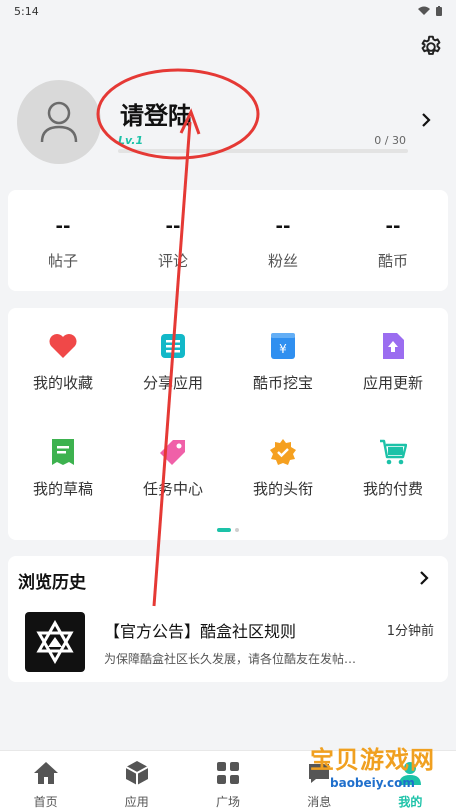 The image size is (456, 812). I want to click on stat-label: 帖子, so click(62, 261).